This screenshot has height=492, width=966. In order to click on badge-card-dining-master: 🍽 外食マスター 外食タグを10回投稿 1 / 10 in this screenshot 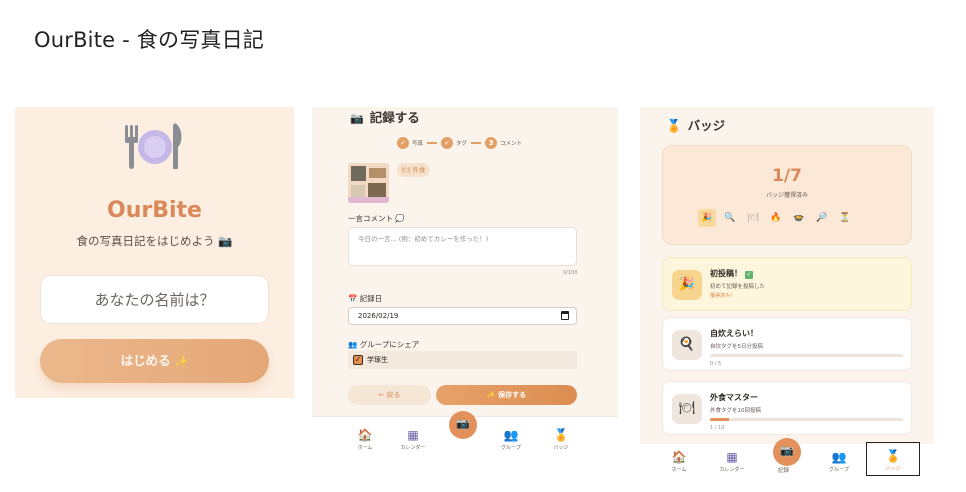, I will do `click(787, 408)`.